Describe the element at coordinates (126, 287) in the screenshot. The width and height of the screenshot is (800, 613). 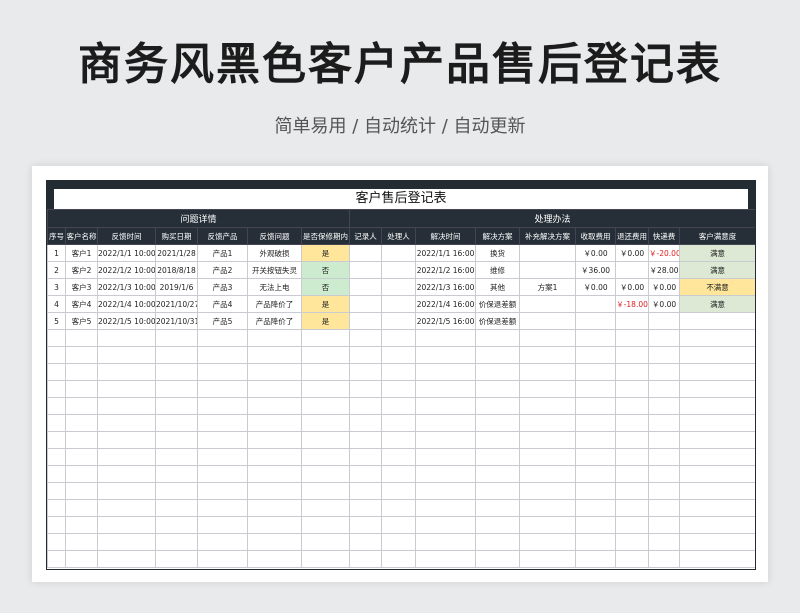
I see `table-cell: 2022/1/3 10:00` at that location.